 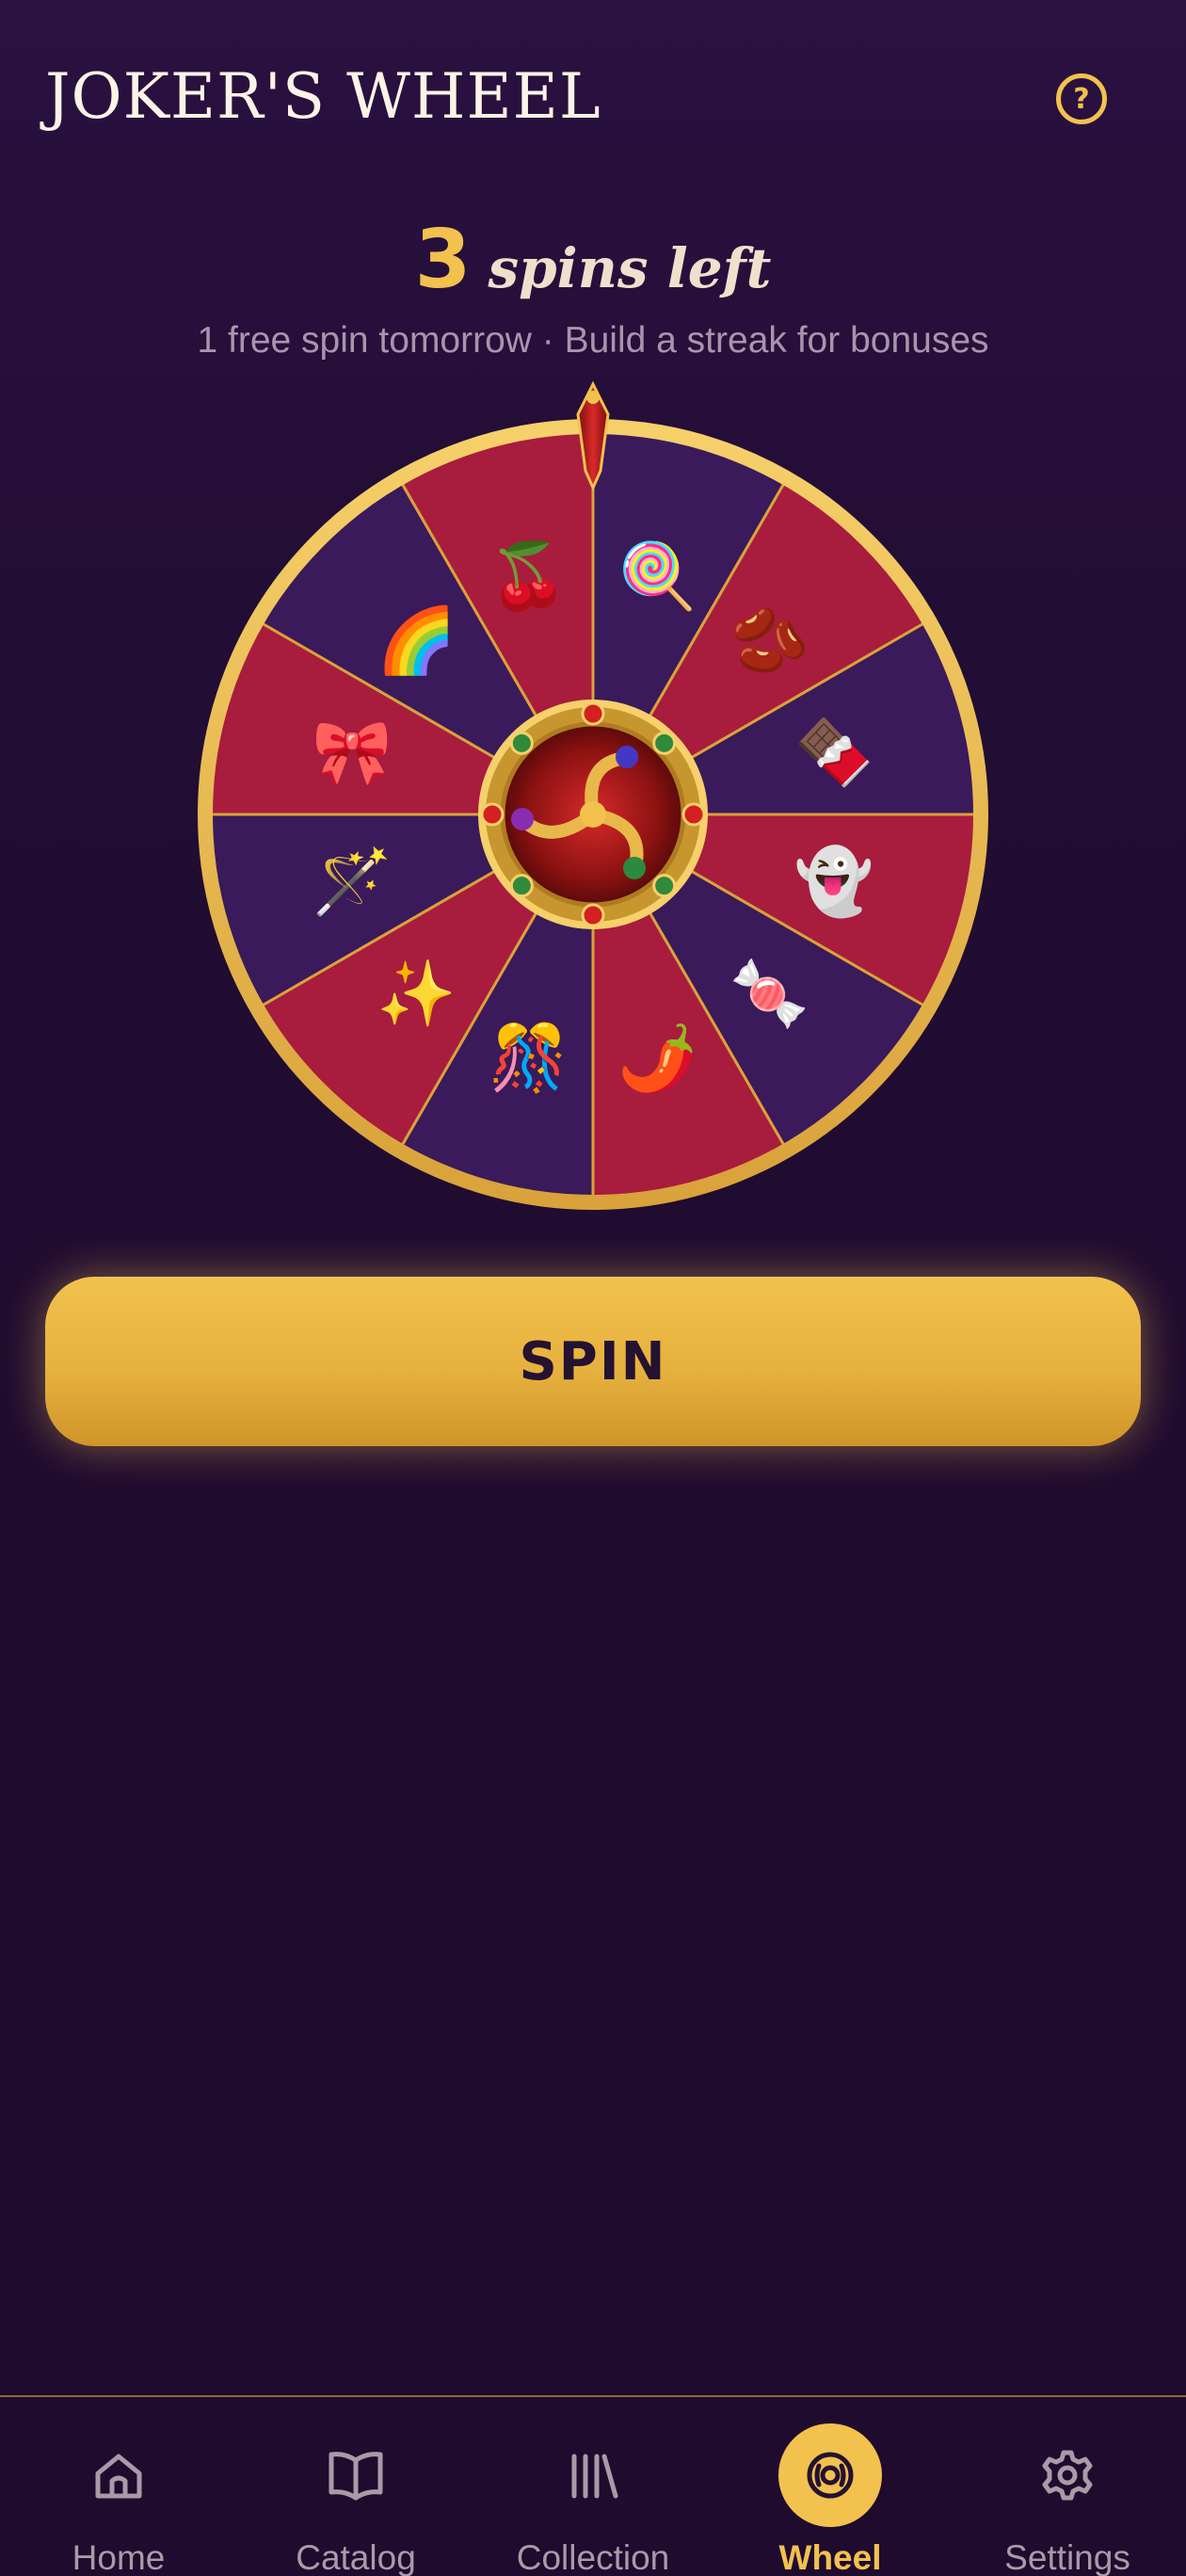 I want to click on spins-remaining: 3 spins left, so click(x=593, y=260).